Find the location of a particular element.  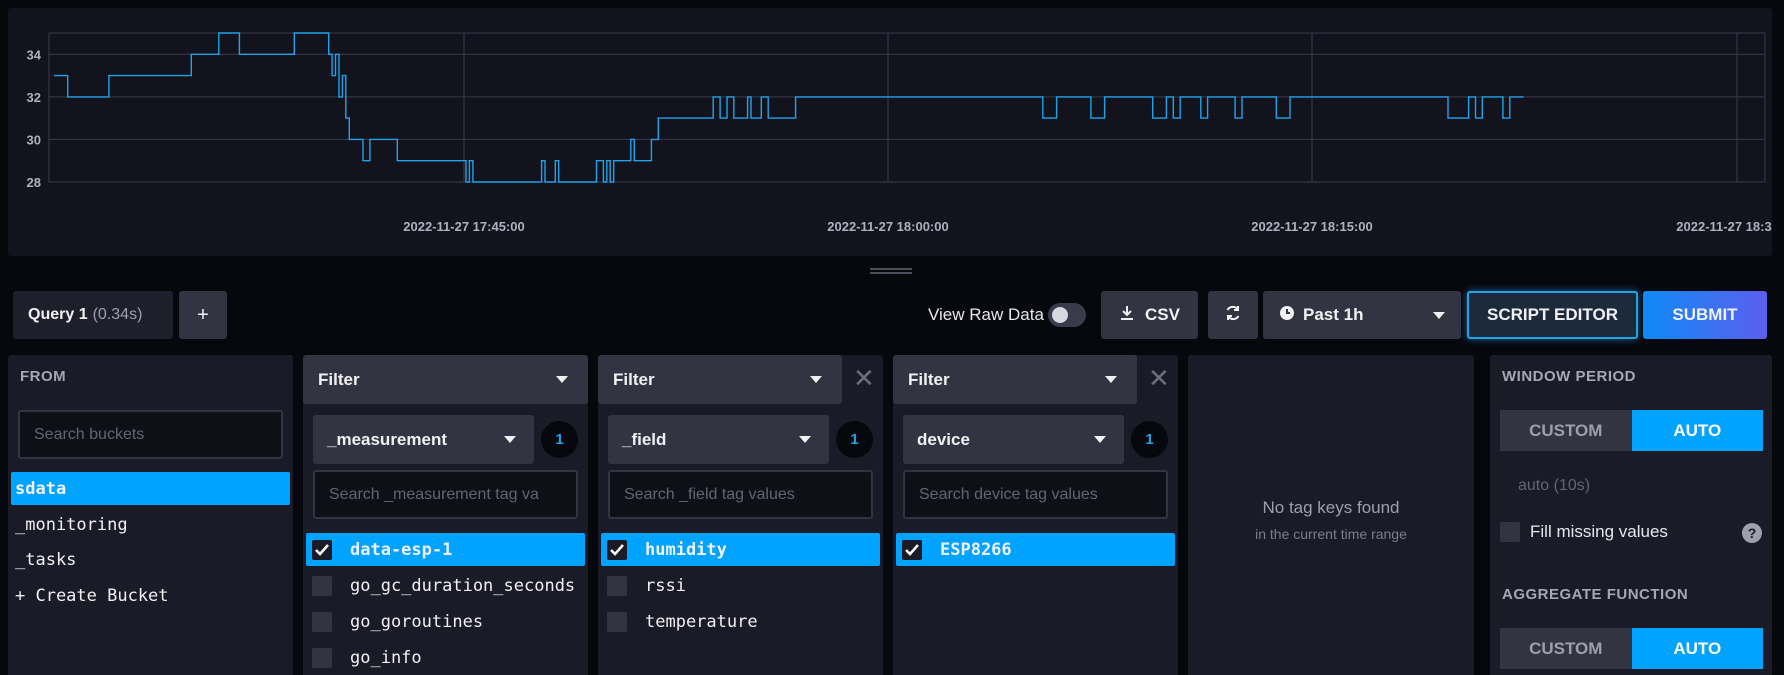

help-icon: ? is located at coordinates (1752, 533).